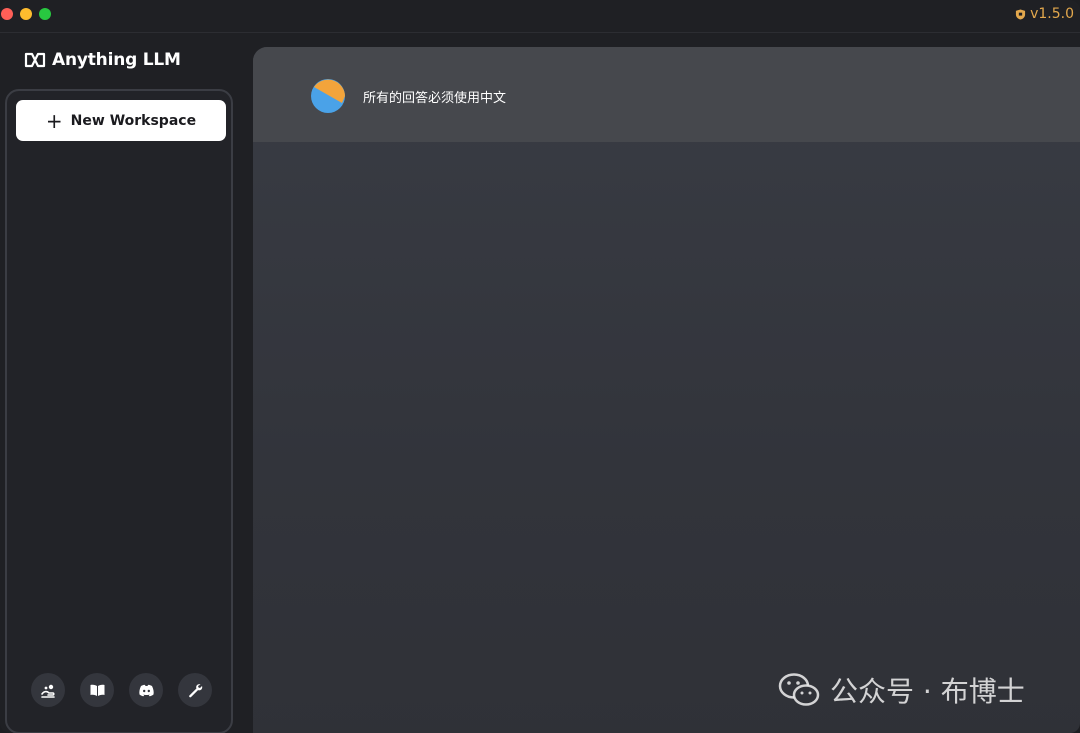 The height and width of the screenshot is (733, 1080). I want to click on docs-button, so click(97, 690).